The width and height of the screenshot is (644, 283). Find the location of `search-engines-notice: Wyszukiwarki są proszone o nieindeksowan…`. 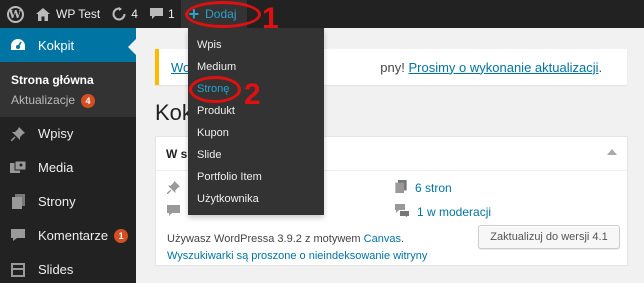

search-engines-notice: Wyszukiwarki są proszone o nieindeksowan… is located at coordinates (297, 256).